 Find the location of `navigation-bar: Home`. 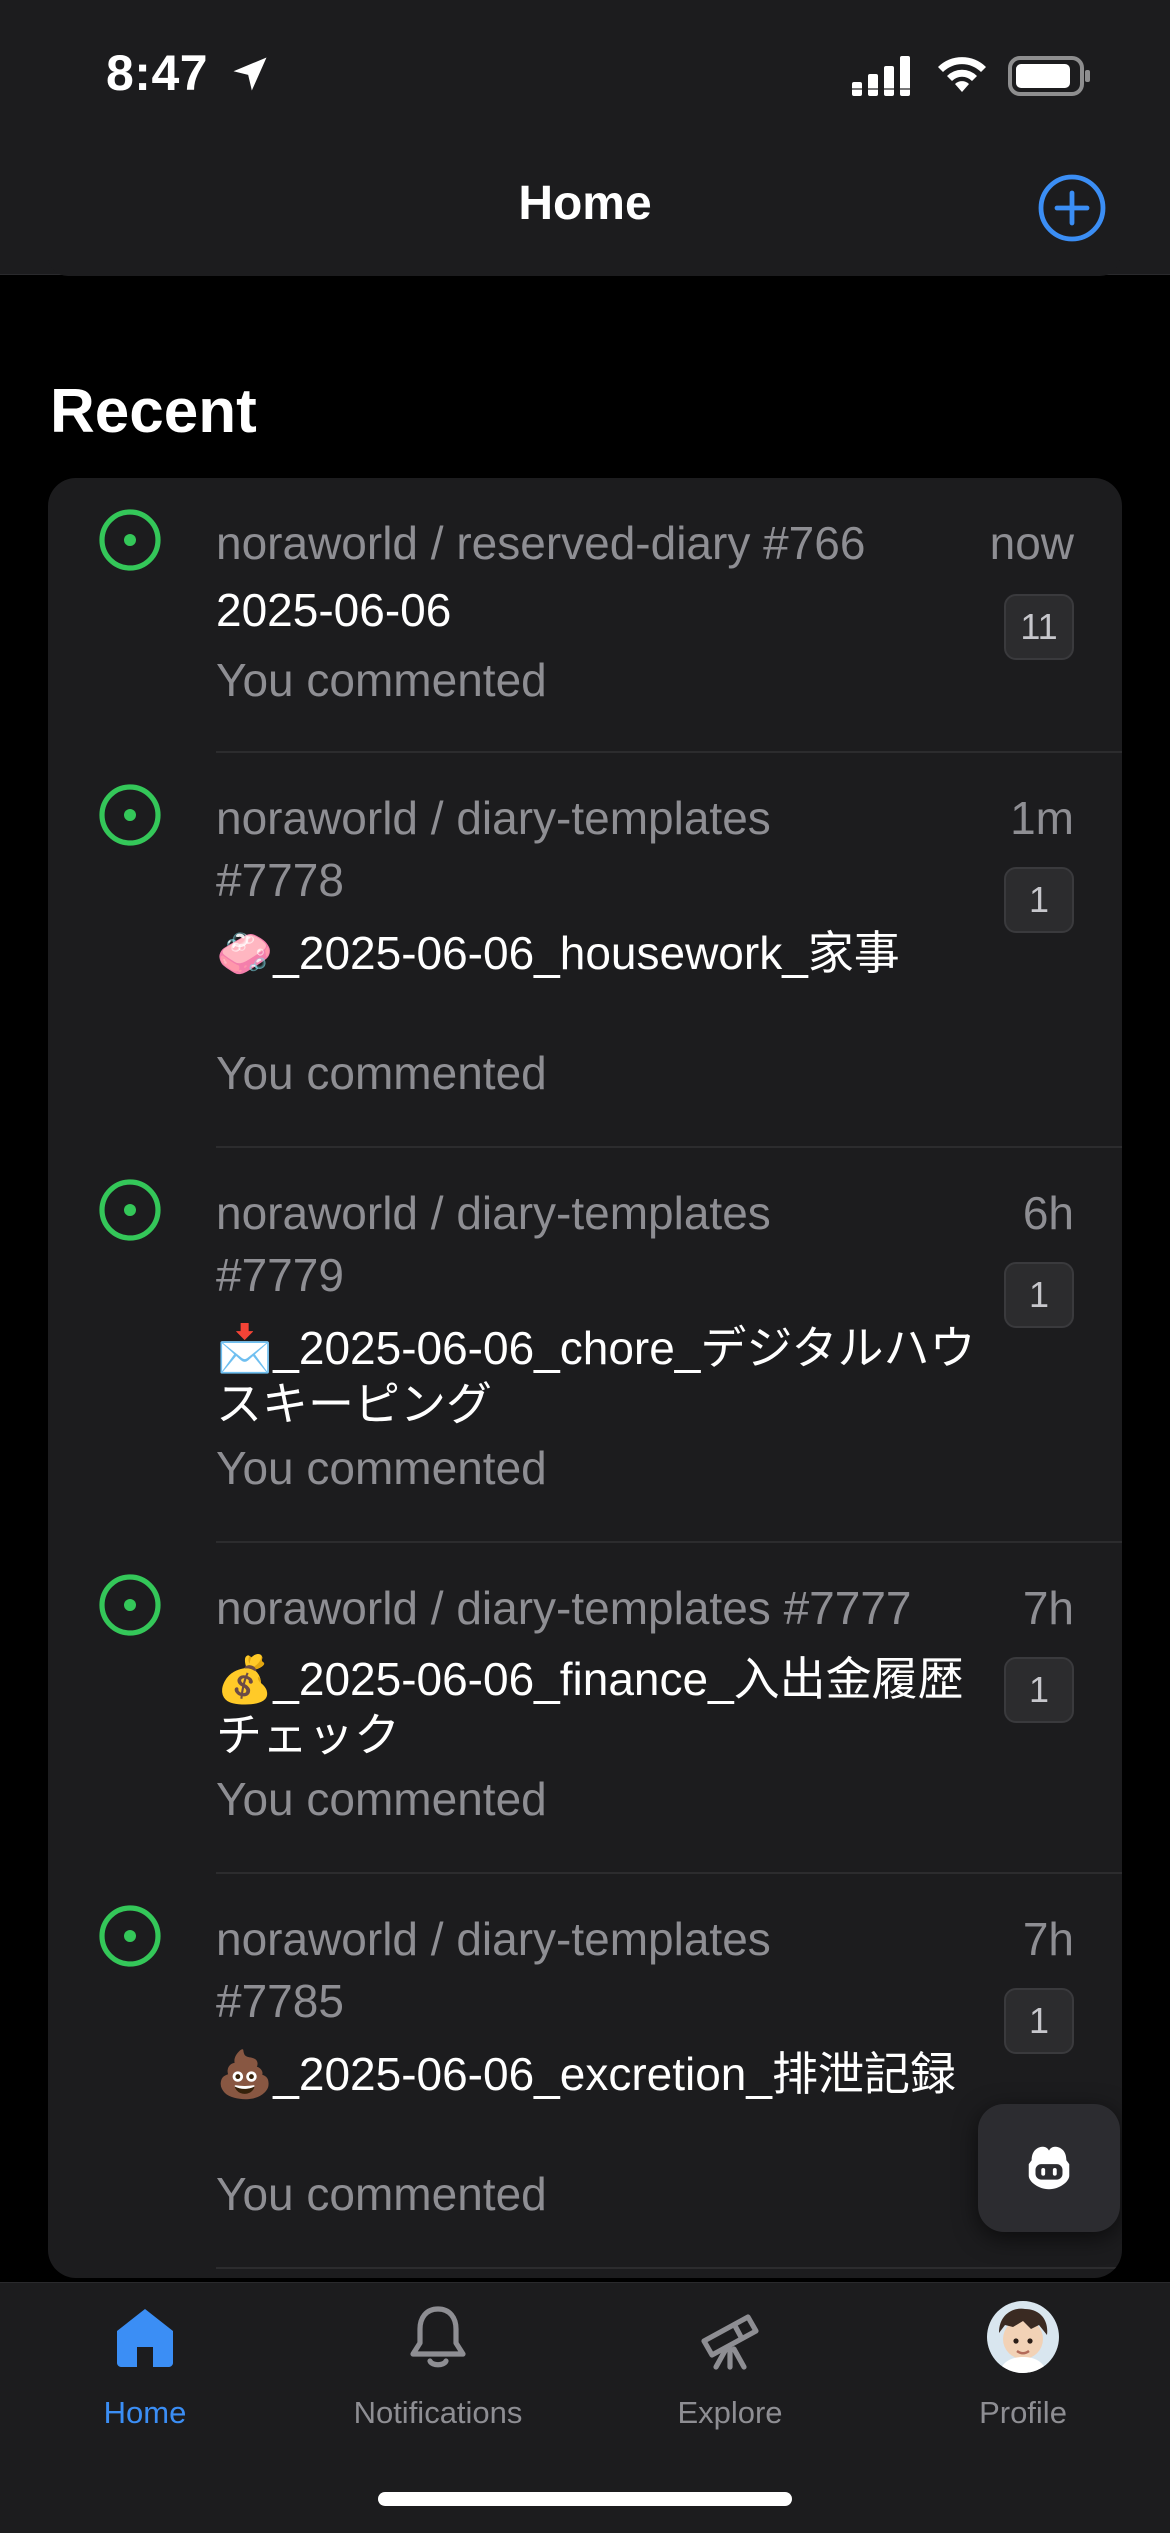

navigation-bar: Home is located at coordinates (585, 207).